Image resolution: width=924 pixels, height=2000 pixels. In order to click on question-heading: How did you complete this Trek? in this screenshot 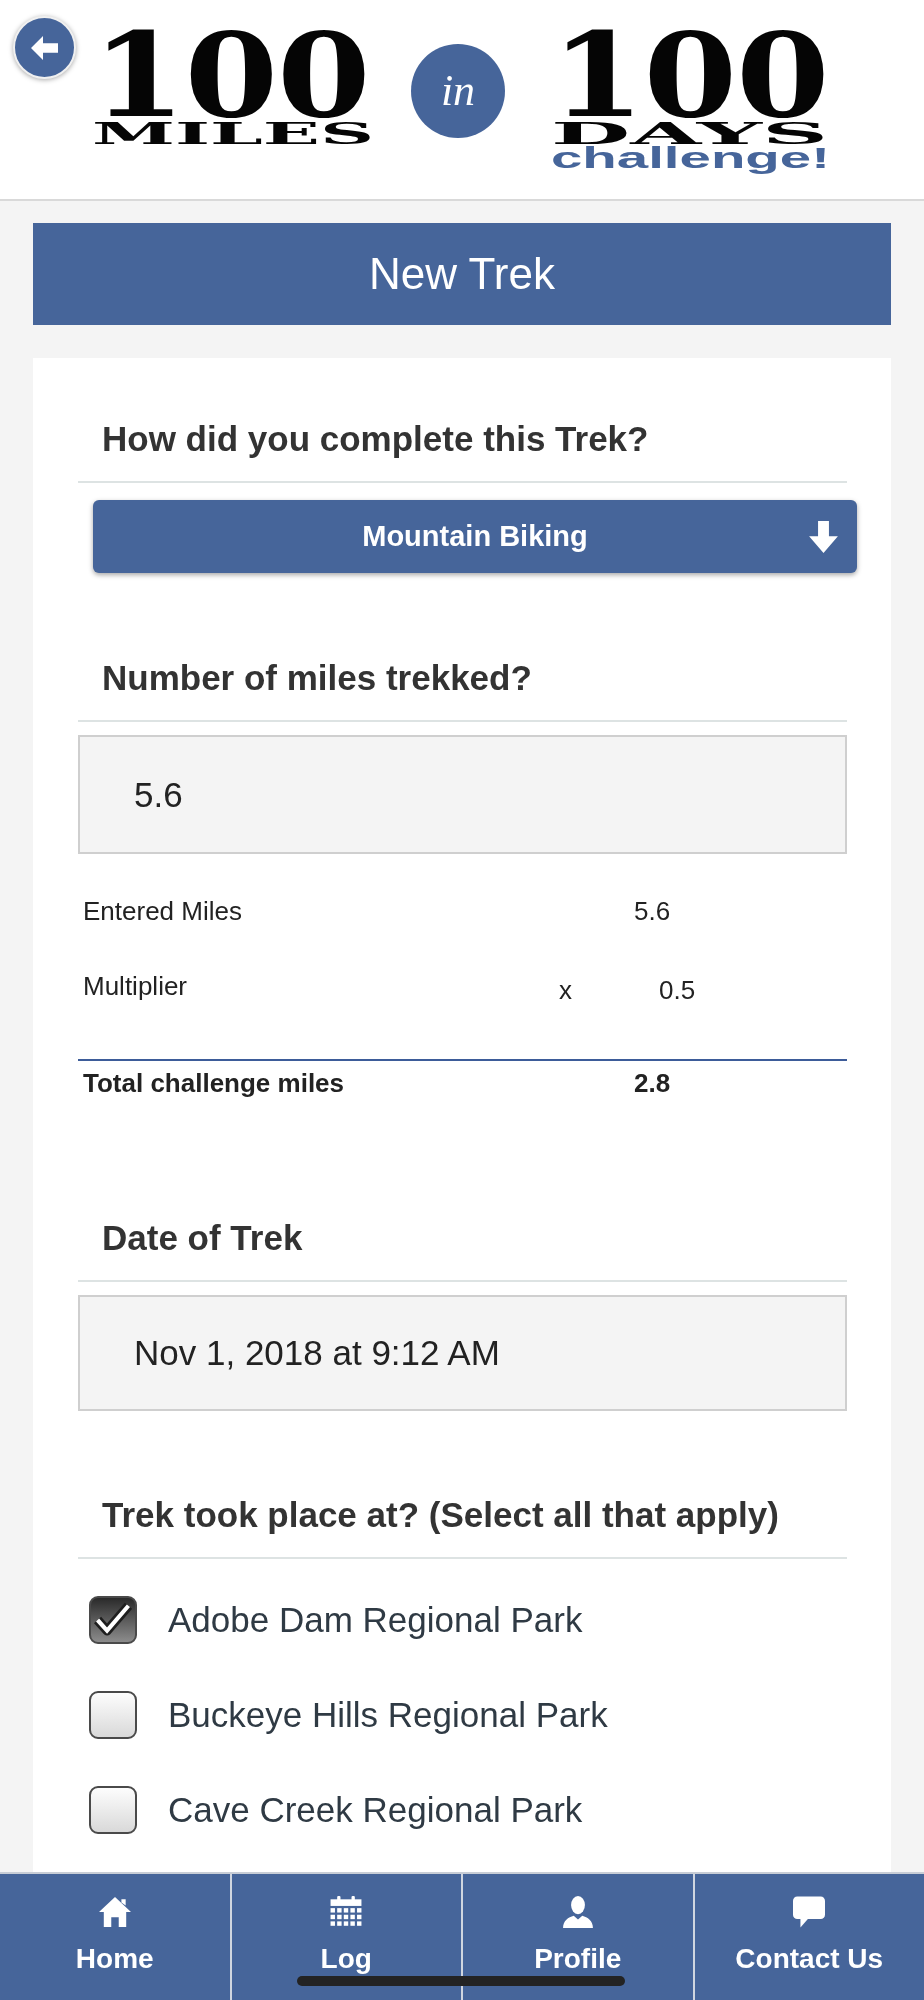, I will do `click(375, 439)`.